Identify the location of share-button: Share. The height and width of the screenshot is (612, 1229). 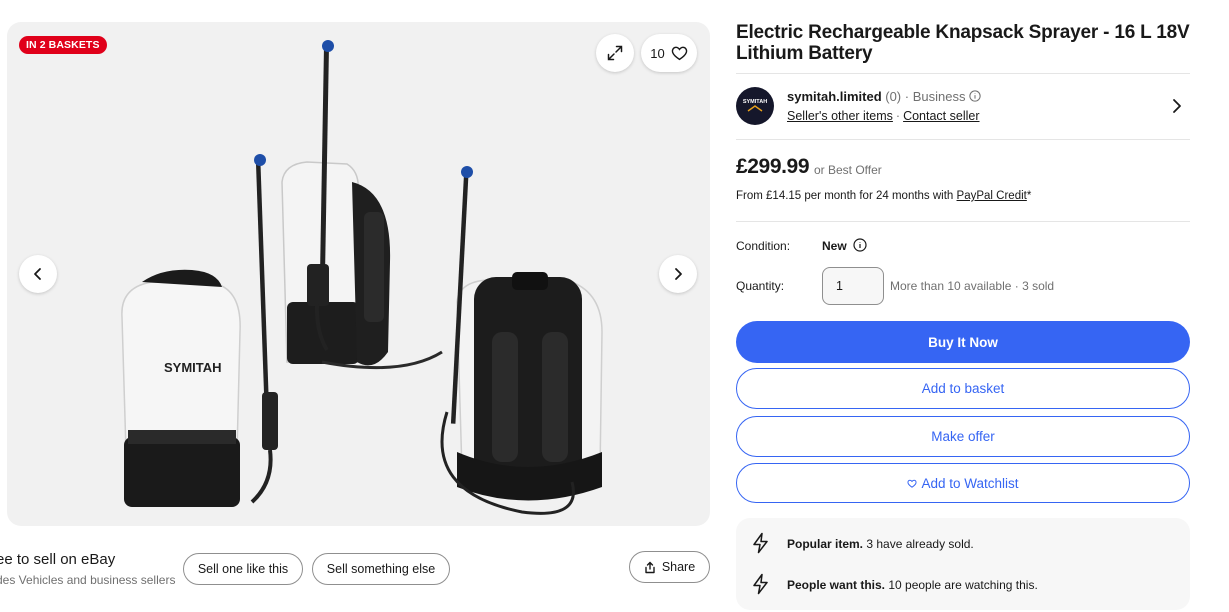
(669, 567).